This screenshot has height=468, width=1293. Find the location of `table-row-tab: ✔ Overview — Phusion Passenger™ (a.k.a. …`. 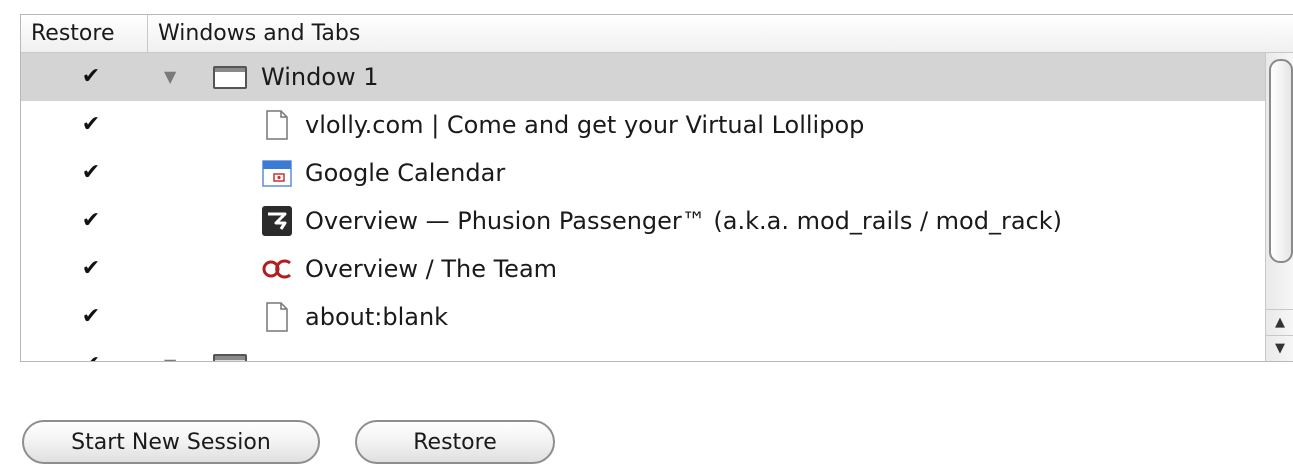

table-row-tab: ✔ Overview — Phusion Passenger™ (a.k.a. … is located at coordinates (643, 221).